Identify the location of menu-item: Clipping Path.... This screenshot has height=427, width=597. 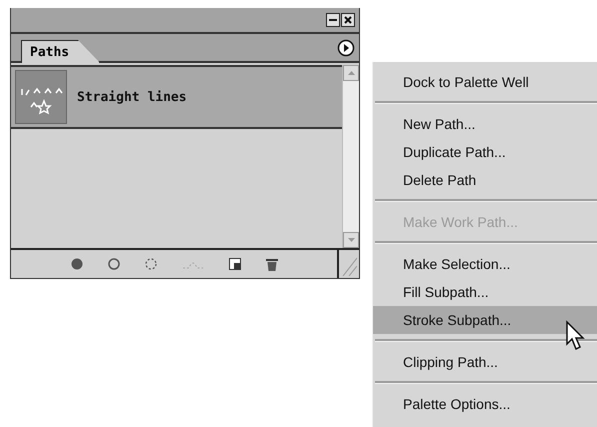
(485, 362).